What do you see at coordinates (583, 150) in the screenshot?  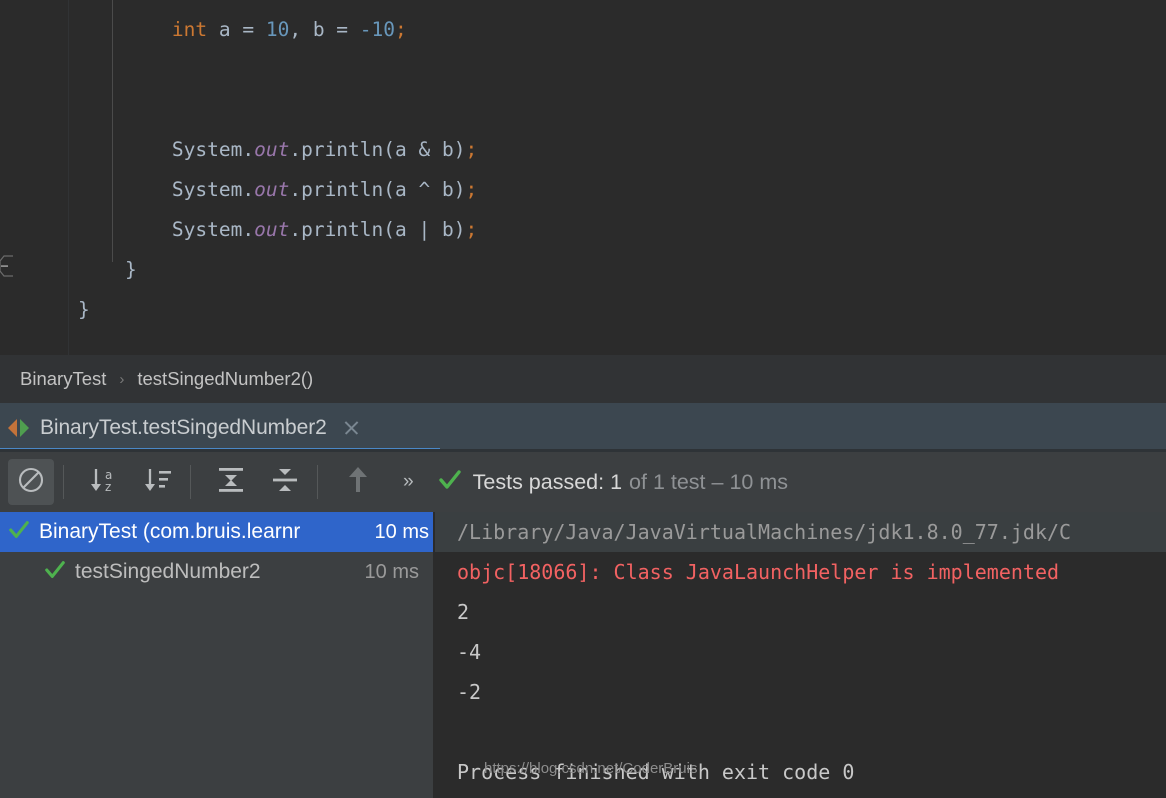 I see `code-line: System.out.println(a & b);` at bounding box center [583, 150].